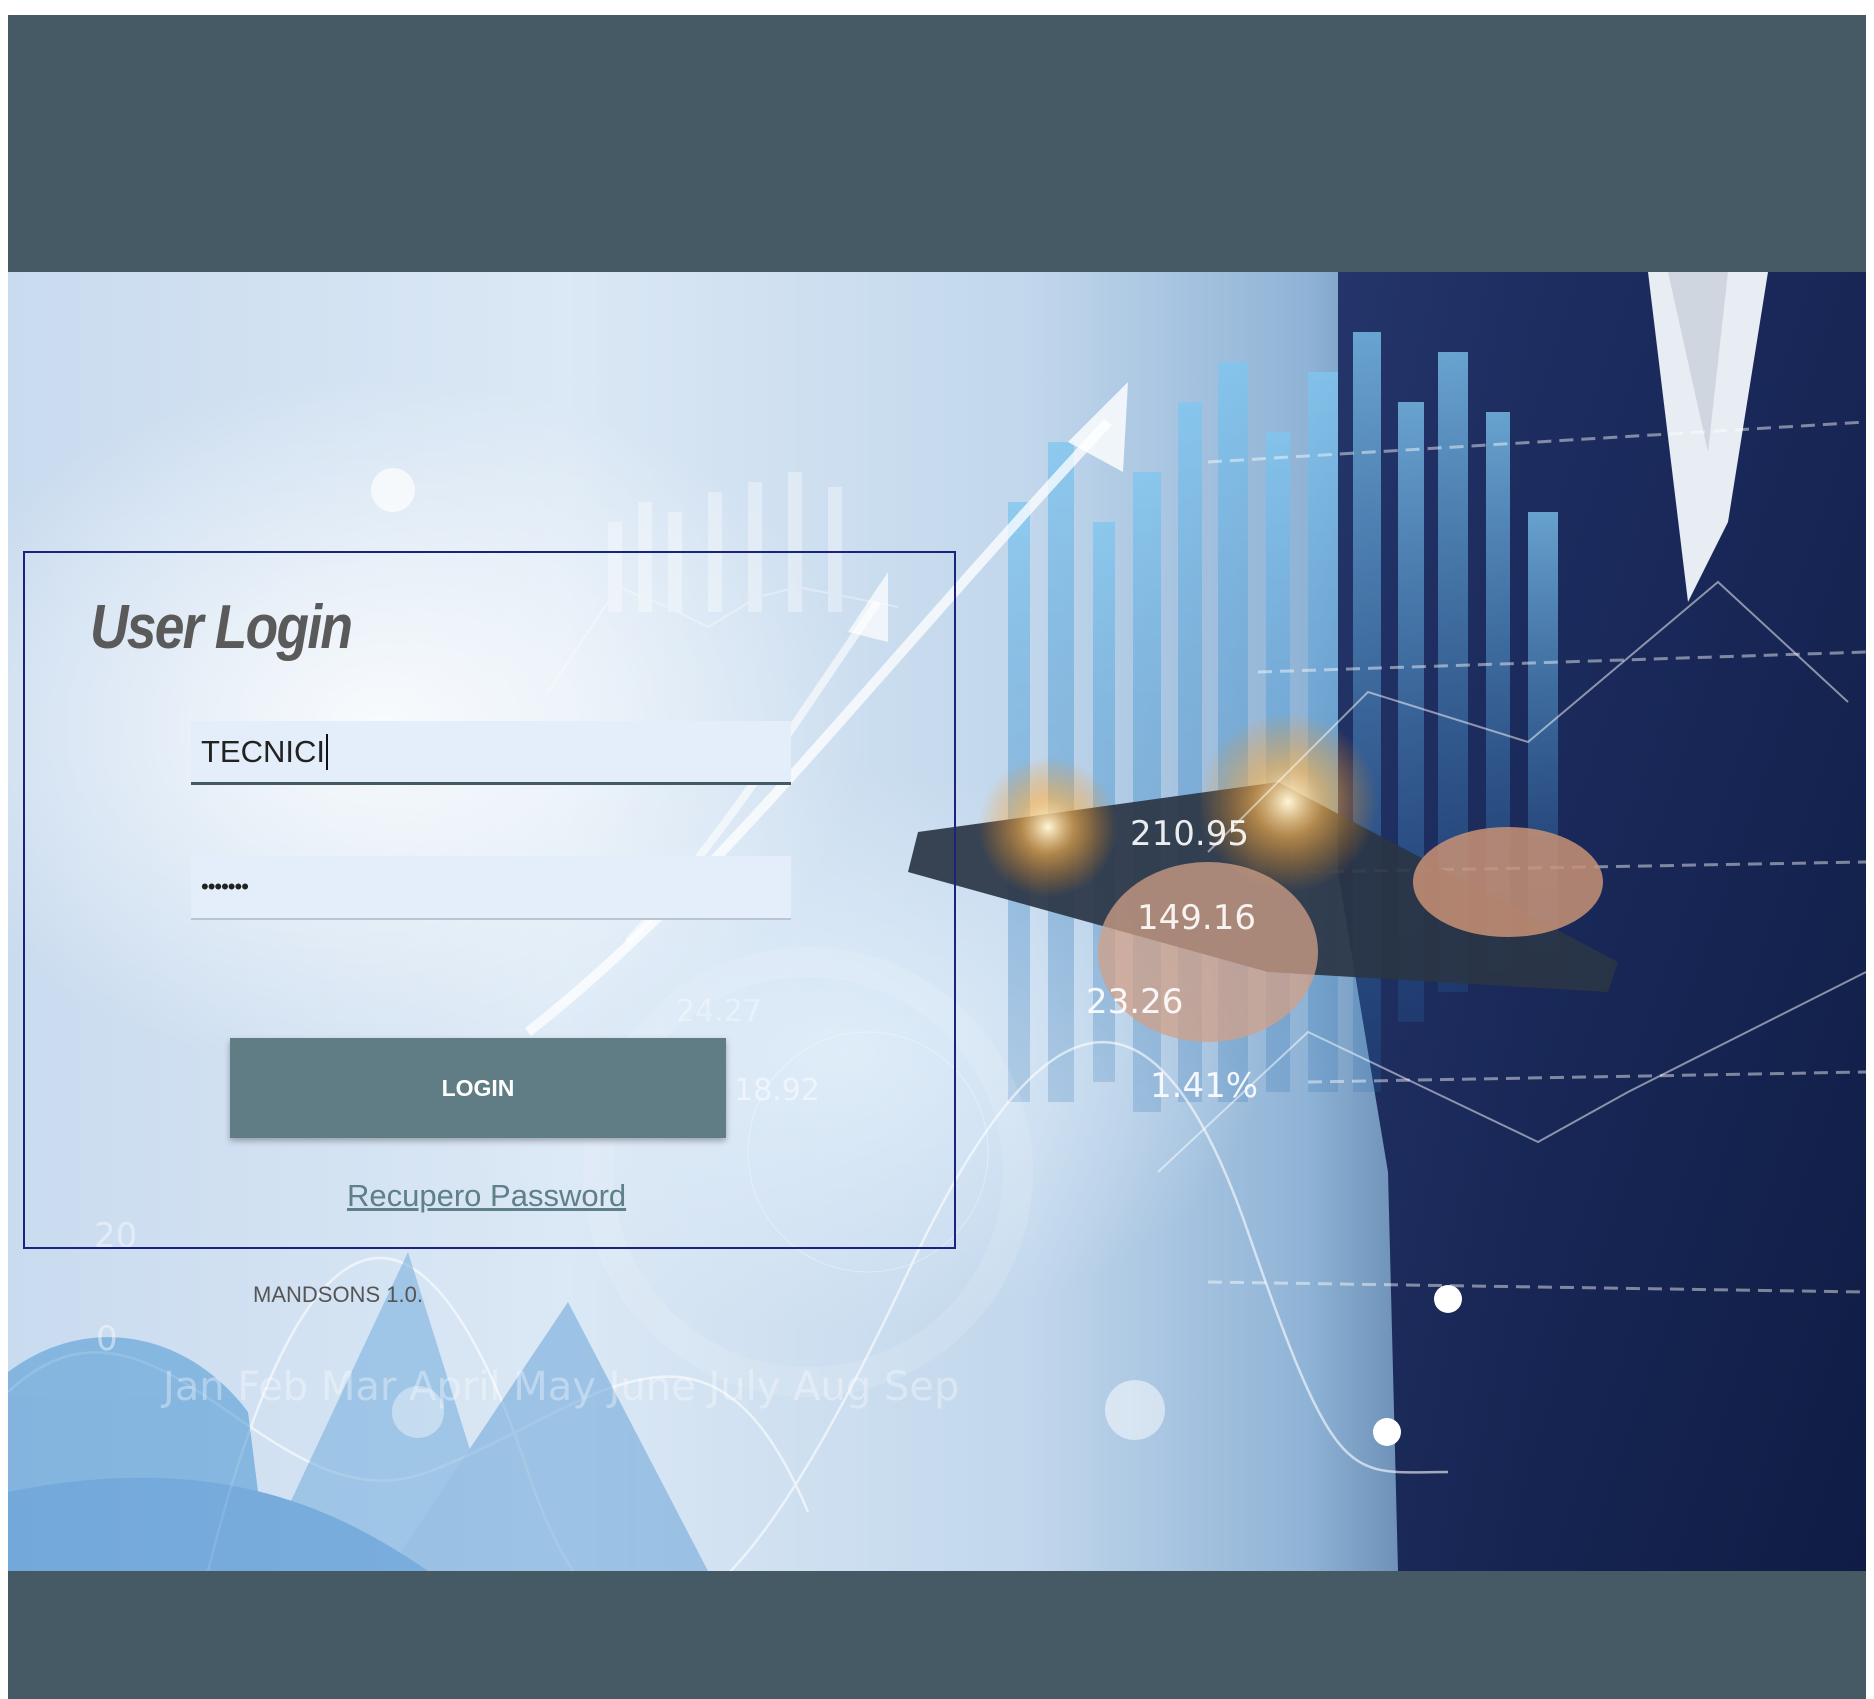 This screenshot has width=1874, height=1699. I want to click on overlay-value-4: 1.41%, so click(1204, 1086).